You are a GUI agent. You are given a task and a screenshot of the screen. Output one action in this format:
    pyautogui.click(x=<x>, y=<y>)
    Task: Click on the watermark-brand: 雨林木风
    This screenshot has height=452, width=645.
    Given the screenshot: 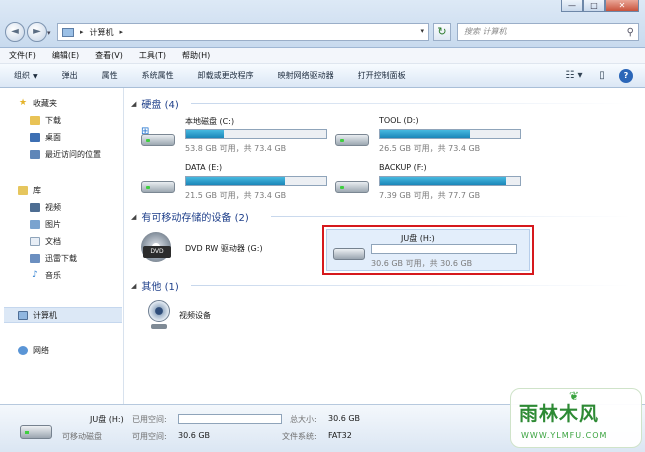 What is the action you would take?
    pyautogui.click(x=559, y=414)
    